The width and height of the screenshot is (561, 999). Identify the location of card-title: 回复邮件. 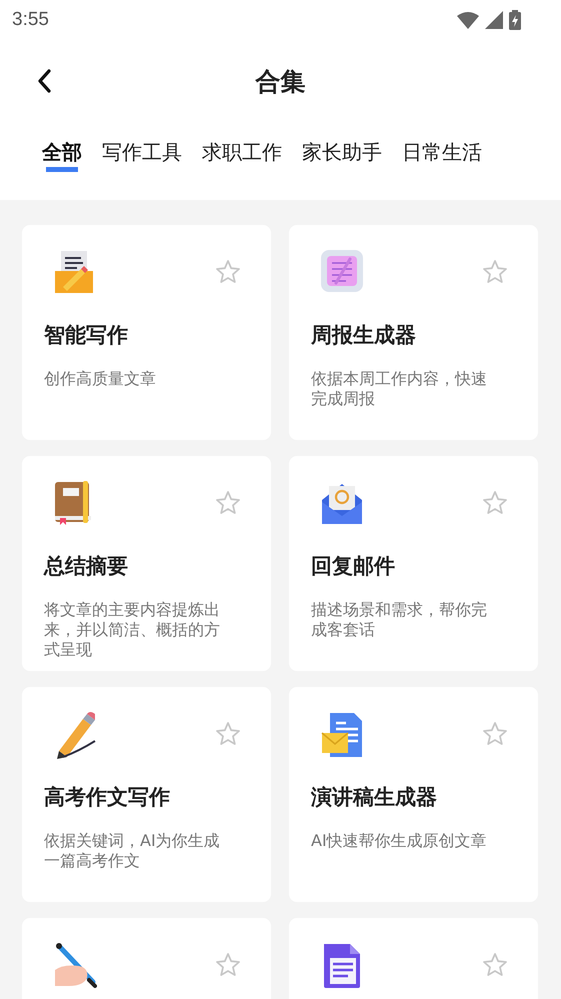
(353, 566).